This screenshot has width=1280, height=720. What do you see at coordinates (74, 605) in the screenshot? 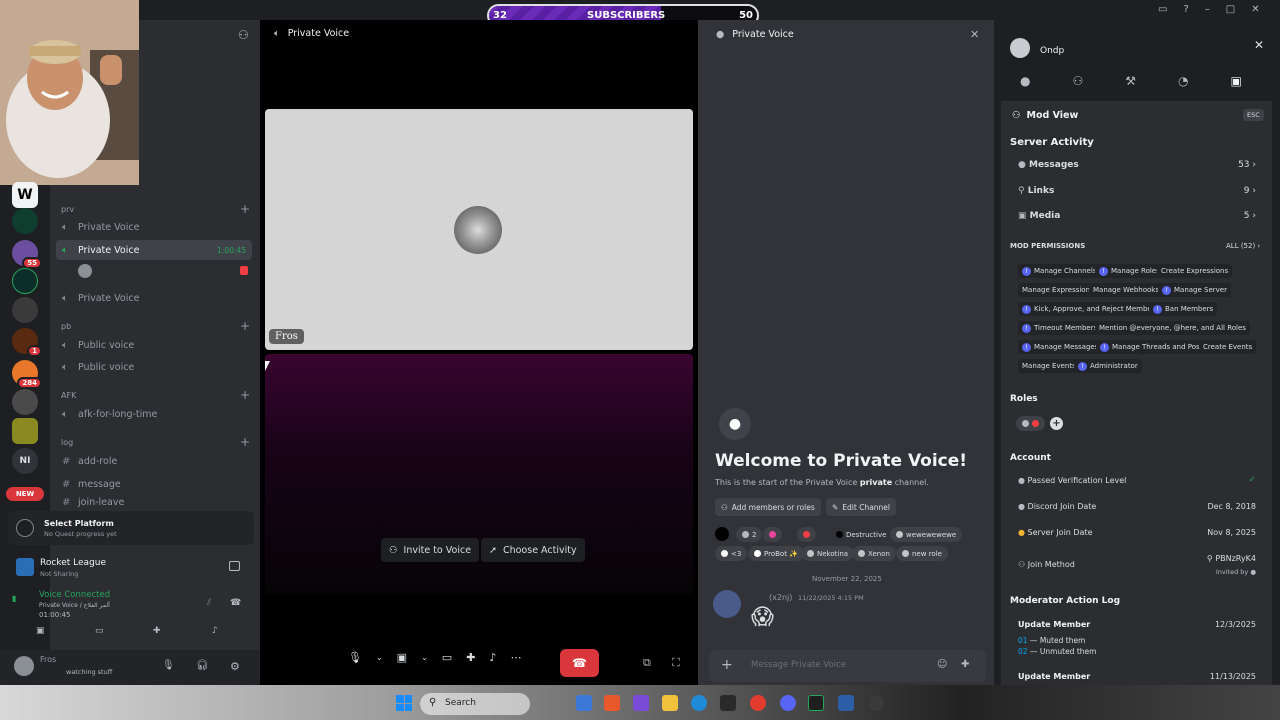
I see `voice-channel-path: Private Voice / ألمر الفلاح` at bounding box center [74, 605].